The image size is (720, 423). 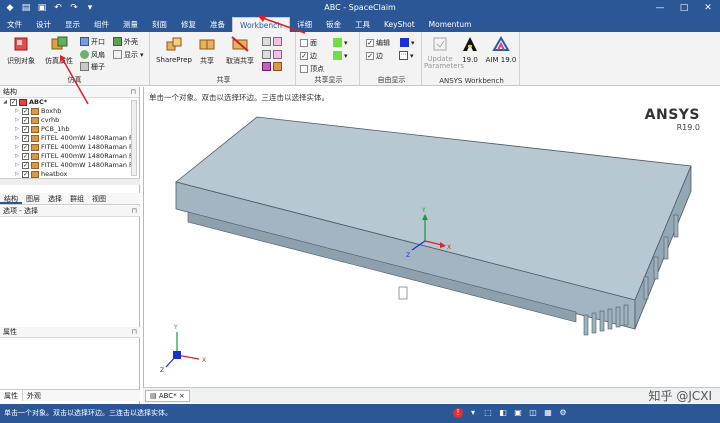 I want to click on dropdown-icon: ▾, so click(x=473, y=413).